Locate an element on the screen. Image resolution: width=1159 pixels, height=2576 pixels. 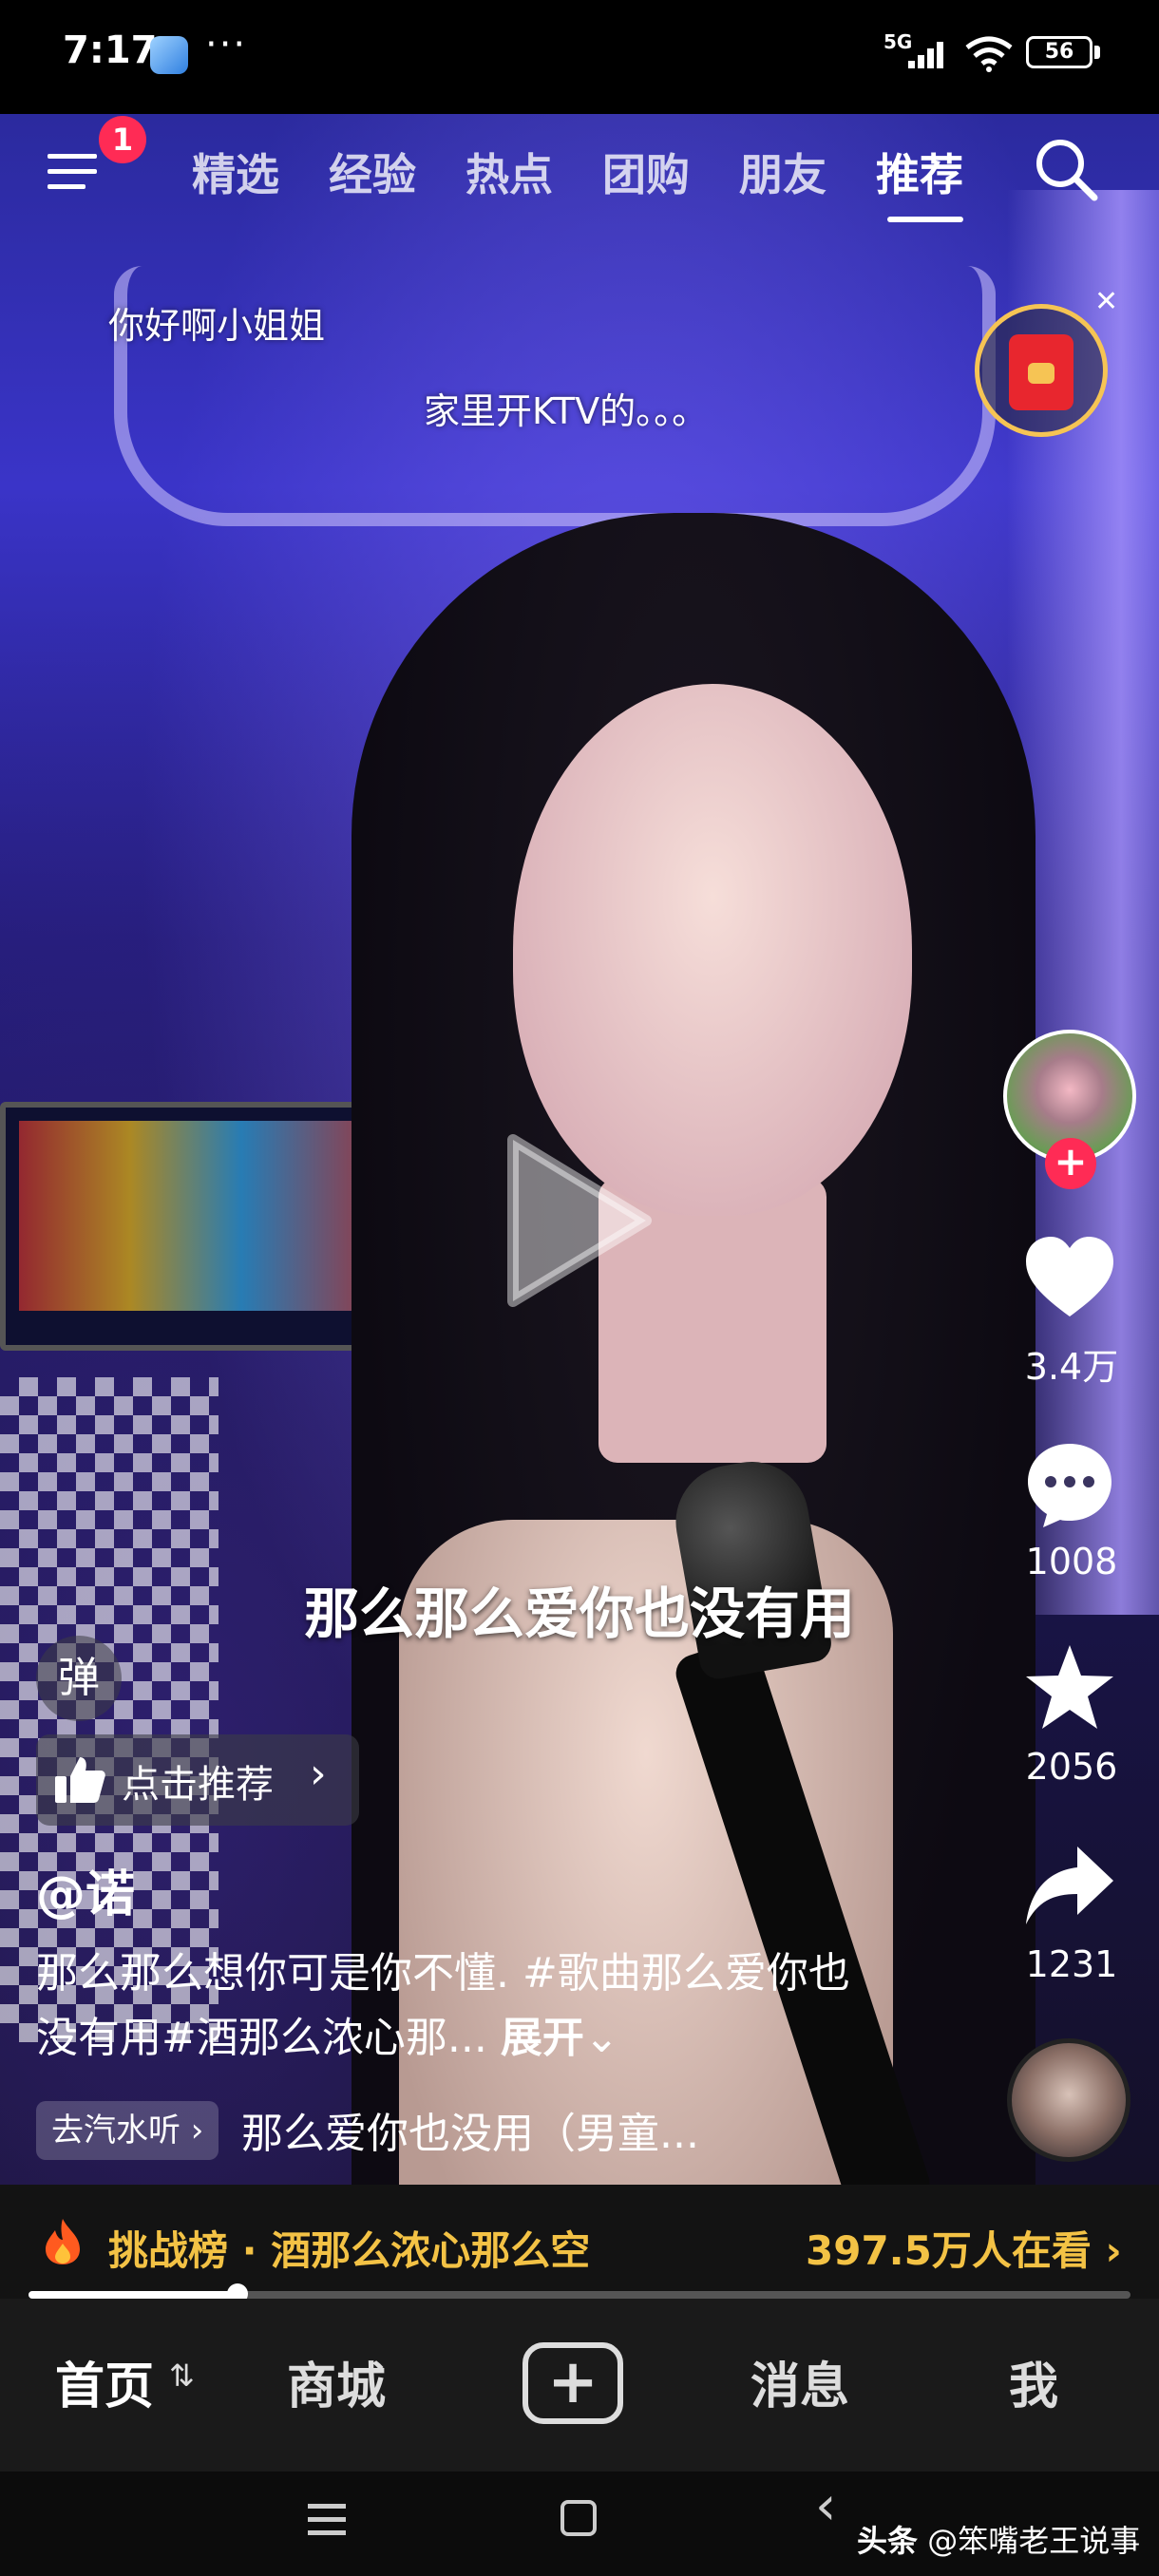
music-disc-icon is located at coordinates (1068, 2100).